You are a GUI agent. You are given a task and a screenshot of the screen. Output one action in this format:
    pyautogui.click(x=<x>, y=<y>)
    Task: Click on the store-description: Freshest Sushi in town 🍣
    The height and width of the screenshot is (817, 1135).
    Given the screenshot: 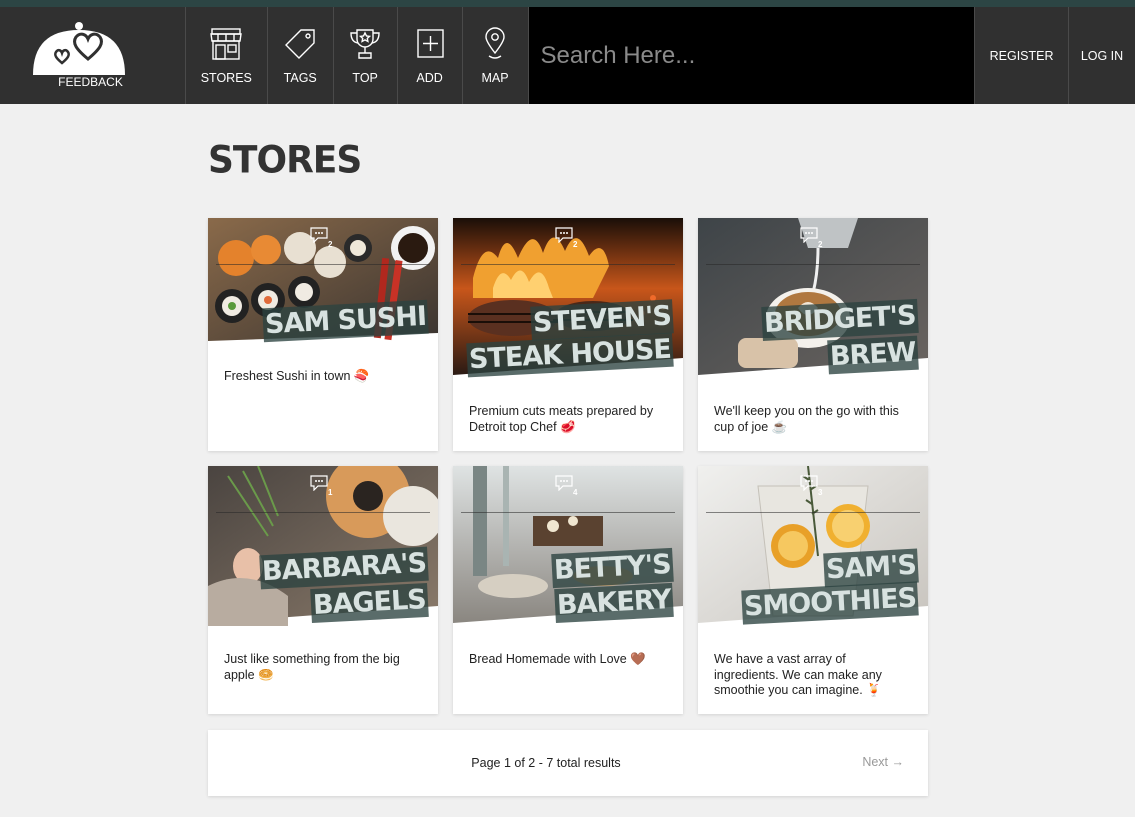 What is the action you would take?
    pyautogui.click(x=297, y=376)
    